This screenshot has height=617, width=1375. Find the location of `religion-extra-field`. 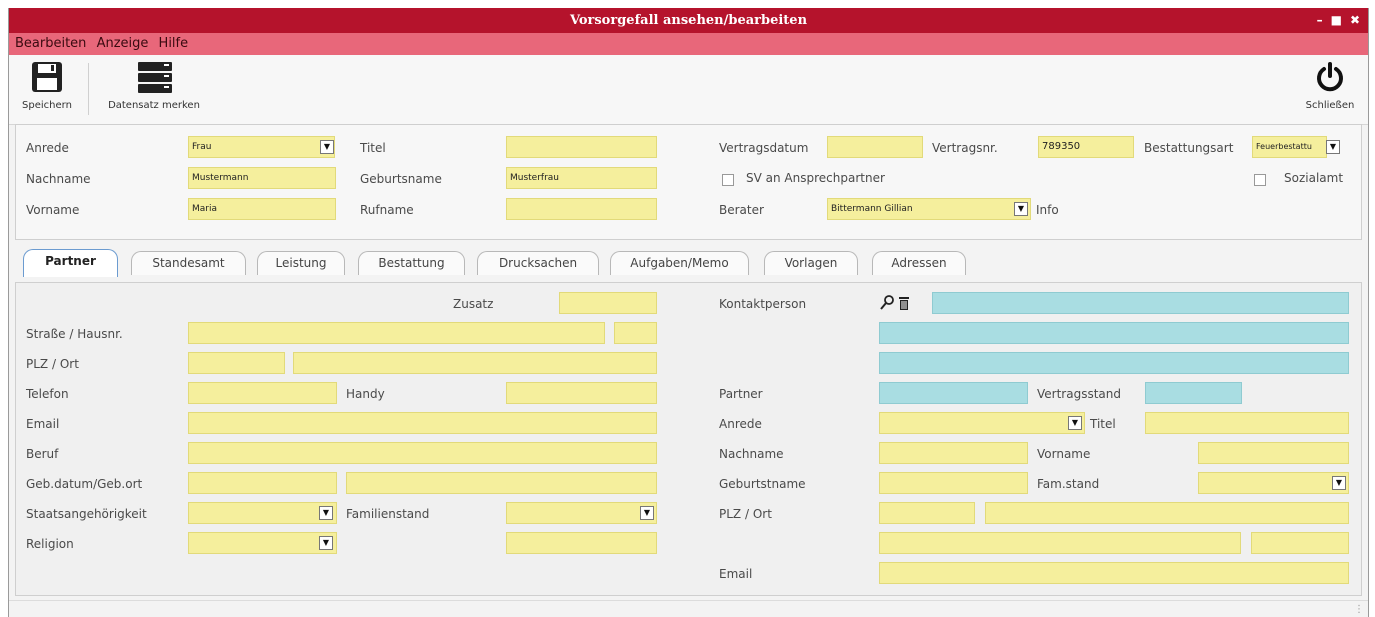

religion-extra-field is located at coordinates (581, 543).